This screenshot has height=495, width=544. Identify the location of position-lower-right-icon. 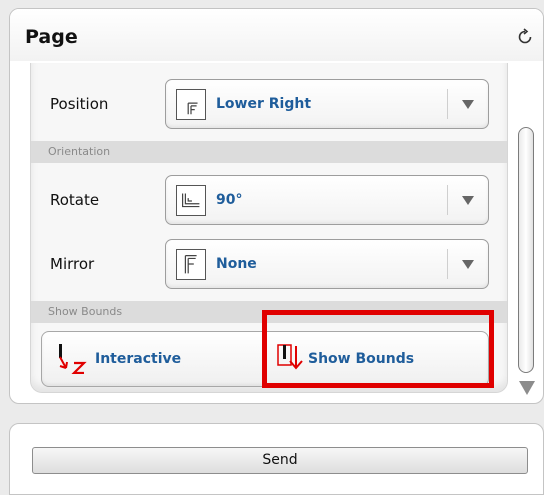
(191, 104).